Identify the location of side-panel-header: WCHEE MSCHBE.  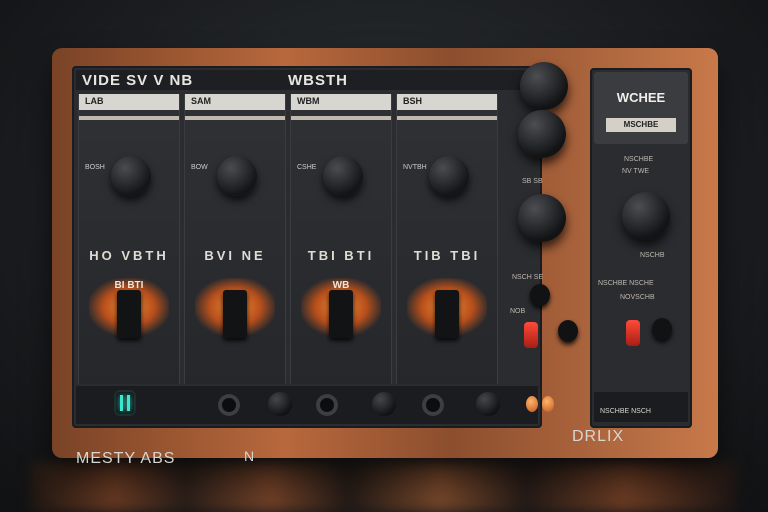
(641, 108).